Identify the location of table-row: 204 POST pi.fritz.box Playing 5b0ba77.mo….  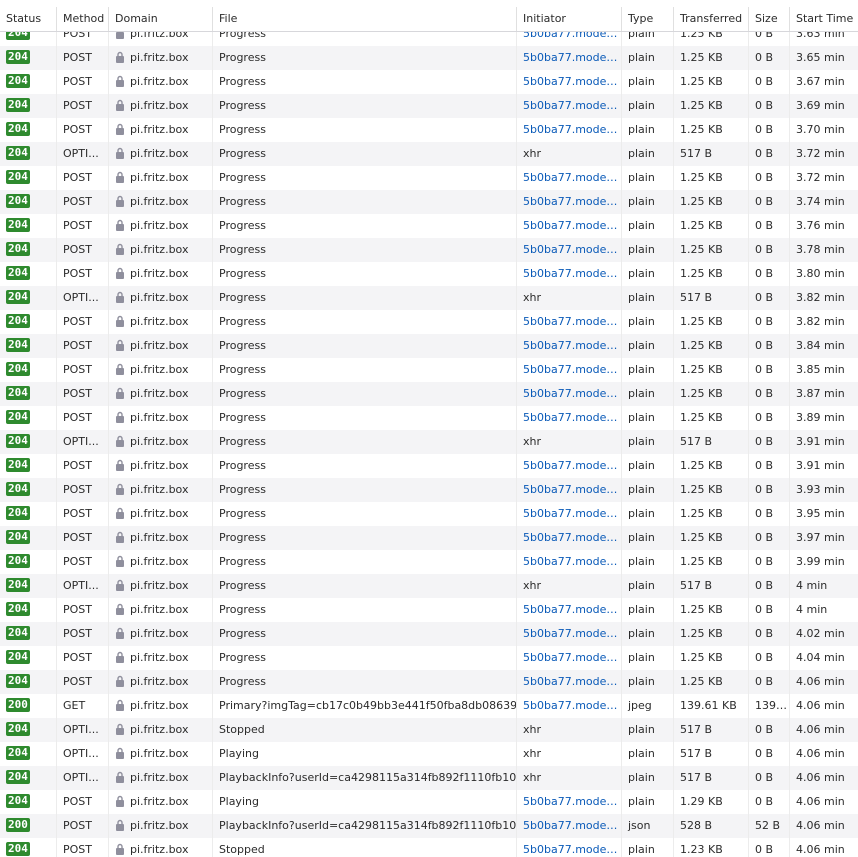
(429, 802).